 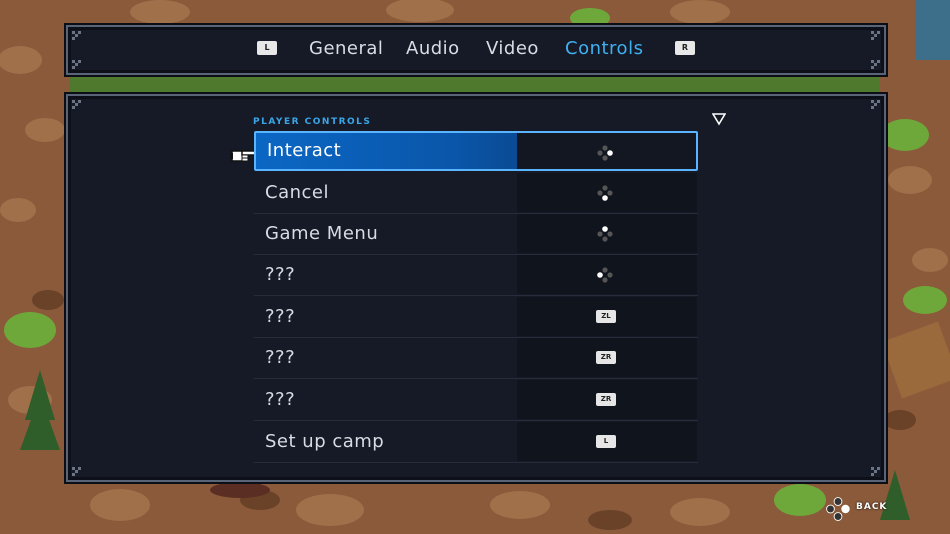 I want to click on control-label: Interact, so click(x=304, y=150).